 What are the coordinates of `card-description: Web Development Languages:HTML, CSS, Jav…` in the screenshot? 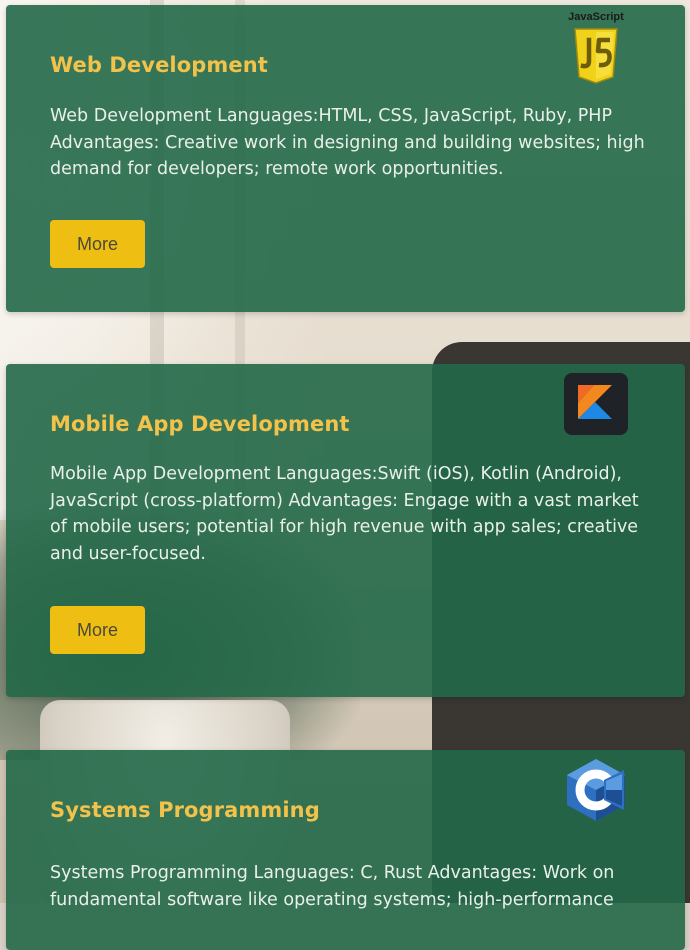 It's located at (347, 142).